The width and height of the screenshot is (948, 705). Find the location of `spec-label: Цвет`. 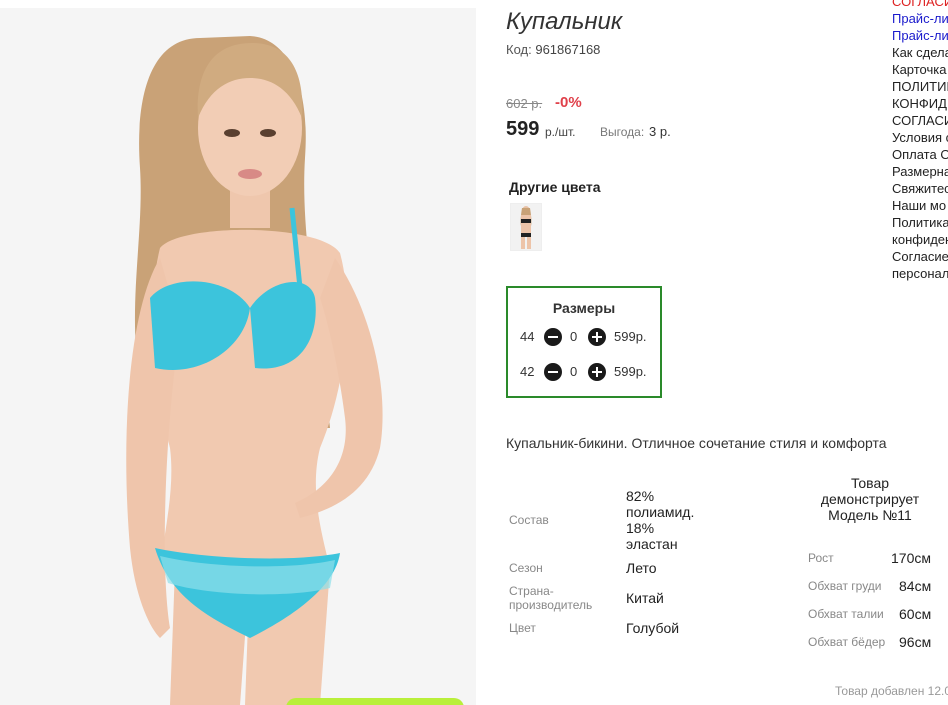

spec-label: Цвет is located at coordinates (522, 628).